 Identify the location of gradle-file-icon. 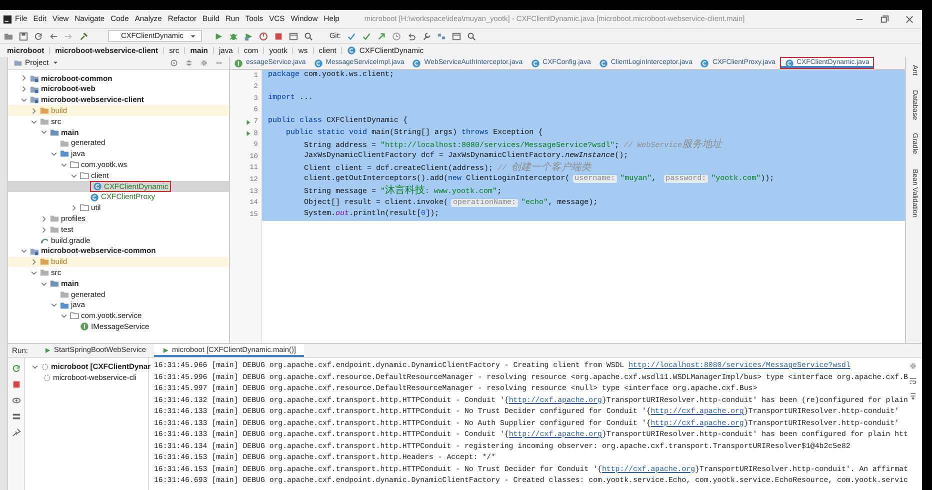
(44, 240).